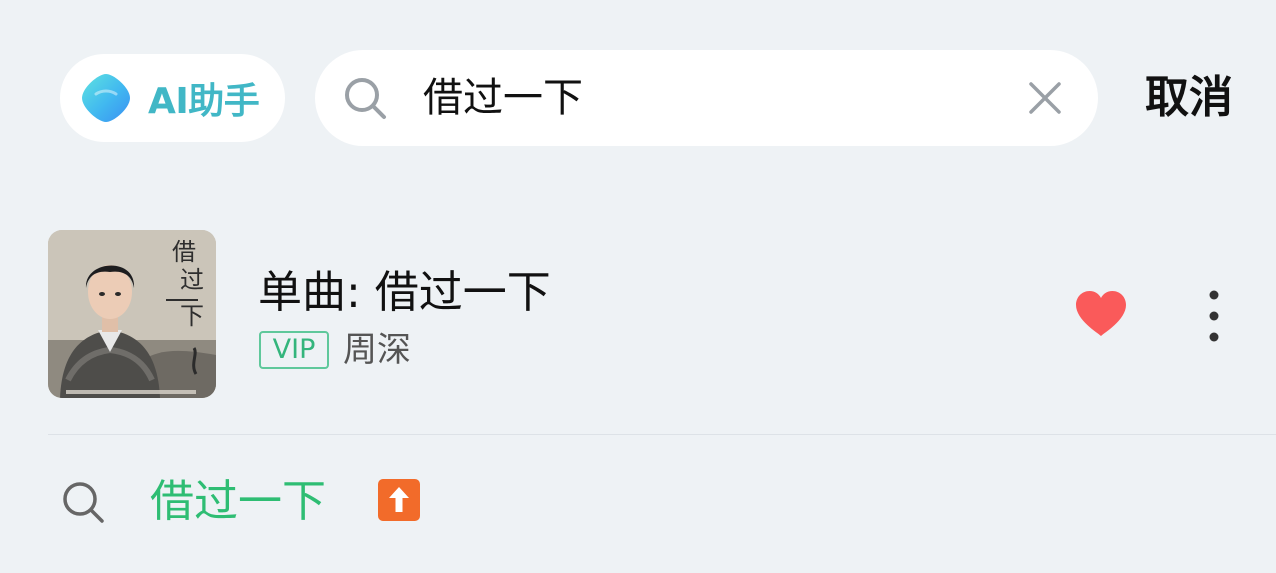 This screenshot has width=1276, height=573. I want to click on vip-badge: VIP, so click(294, 350).